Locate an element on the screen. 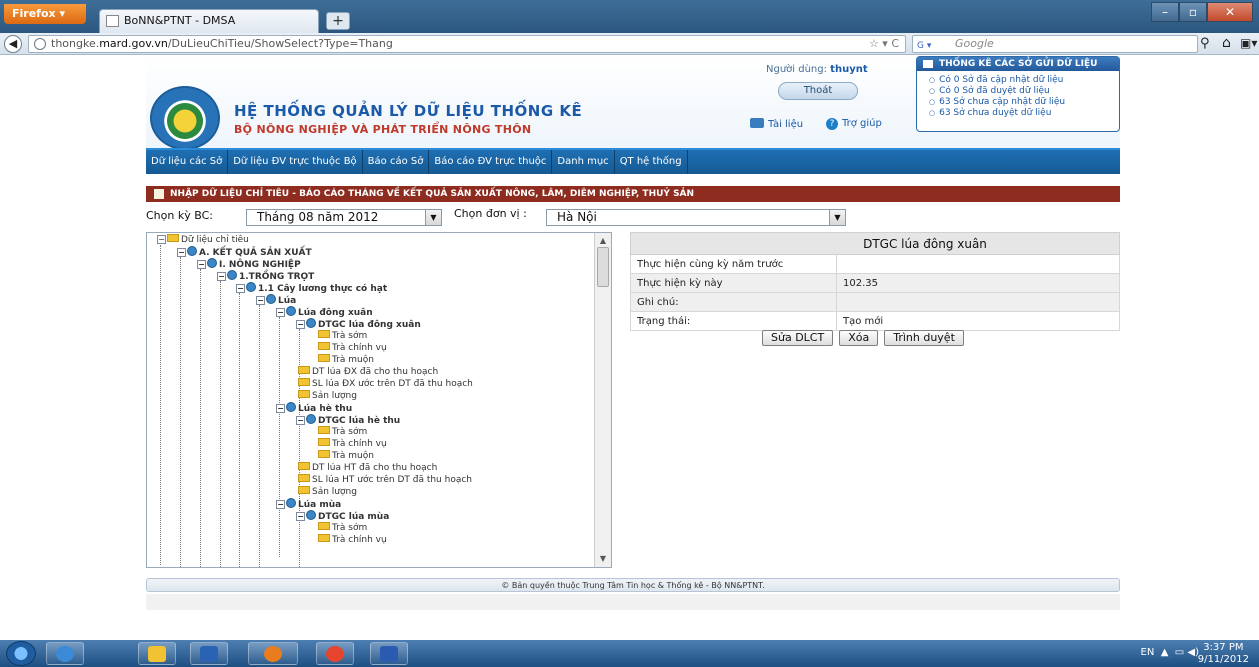 The image size is (1259, 667). ie-taskbar-icon is located at coordinates (65, 653).